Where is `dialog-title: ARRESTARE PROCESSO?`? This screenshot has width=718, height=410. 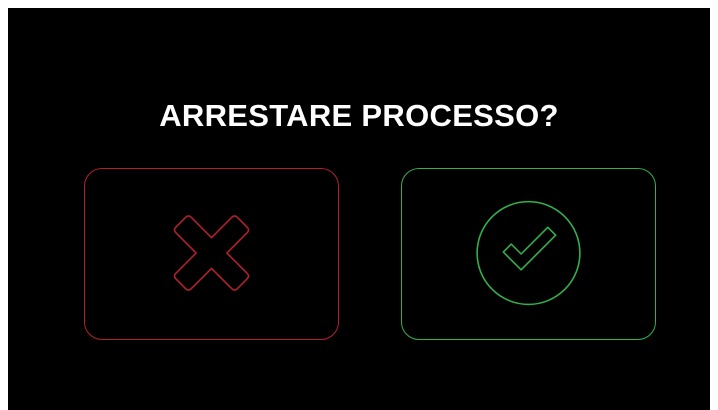
dialog-title: ARRESTARE PROCESSO? is located at coordinates (359, 115).